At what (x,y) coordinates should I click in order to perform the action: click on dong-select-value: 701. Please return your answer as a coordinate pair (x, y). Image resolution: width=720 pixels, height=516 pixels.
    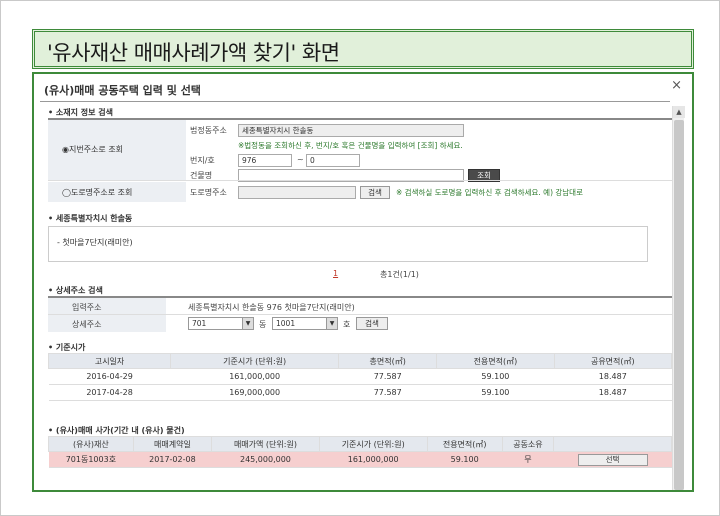
    Looking at the image, I should click on (199, 323).